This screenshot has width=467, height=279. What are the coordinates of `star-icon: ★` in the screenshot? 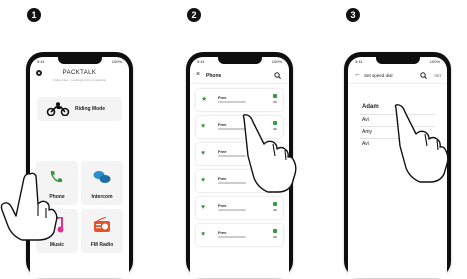 It's located at (204, 99).